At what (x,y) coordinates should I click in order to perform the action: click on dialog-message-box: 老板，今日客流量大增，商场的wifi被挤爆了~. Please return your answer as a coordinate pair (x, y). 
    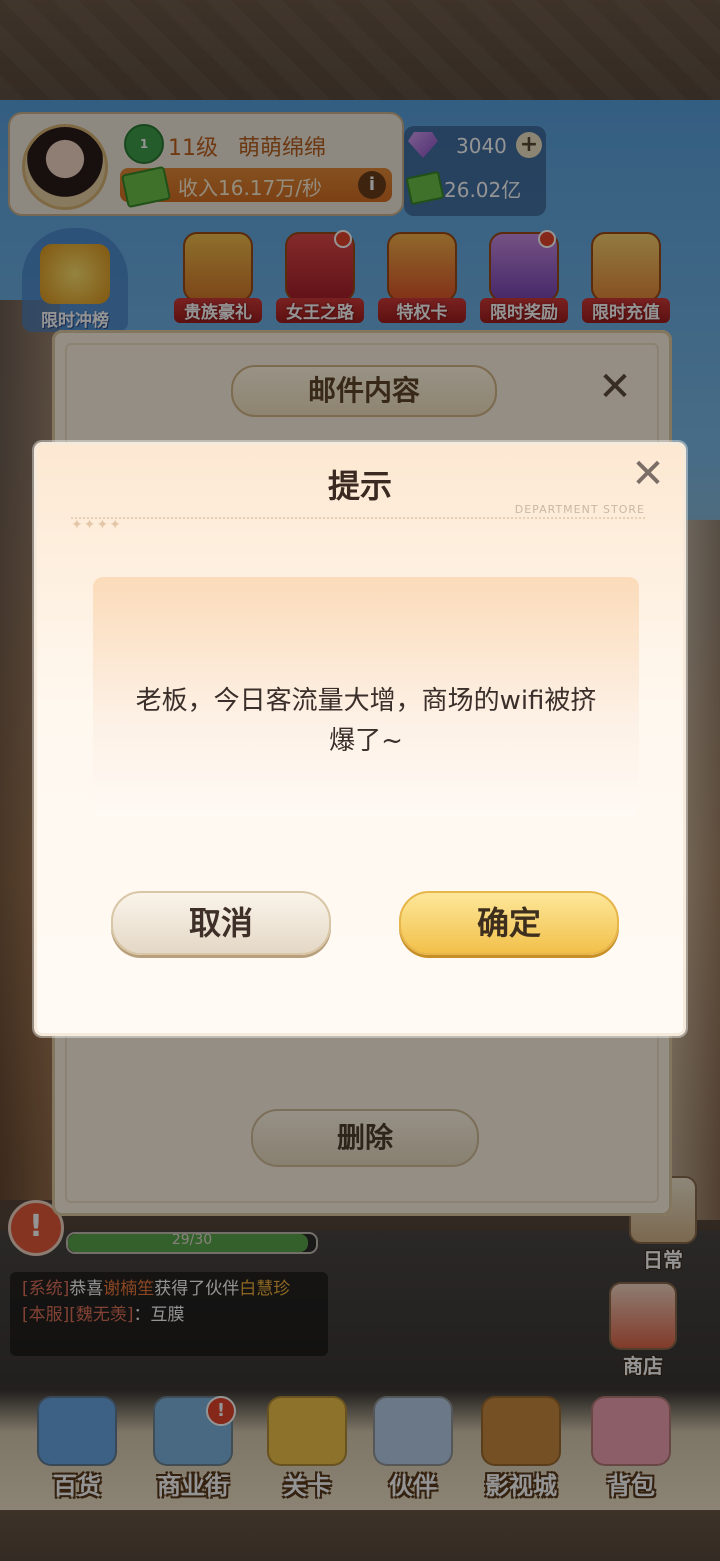
    Looking at the image, I should click on (366, 697).